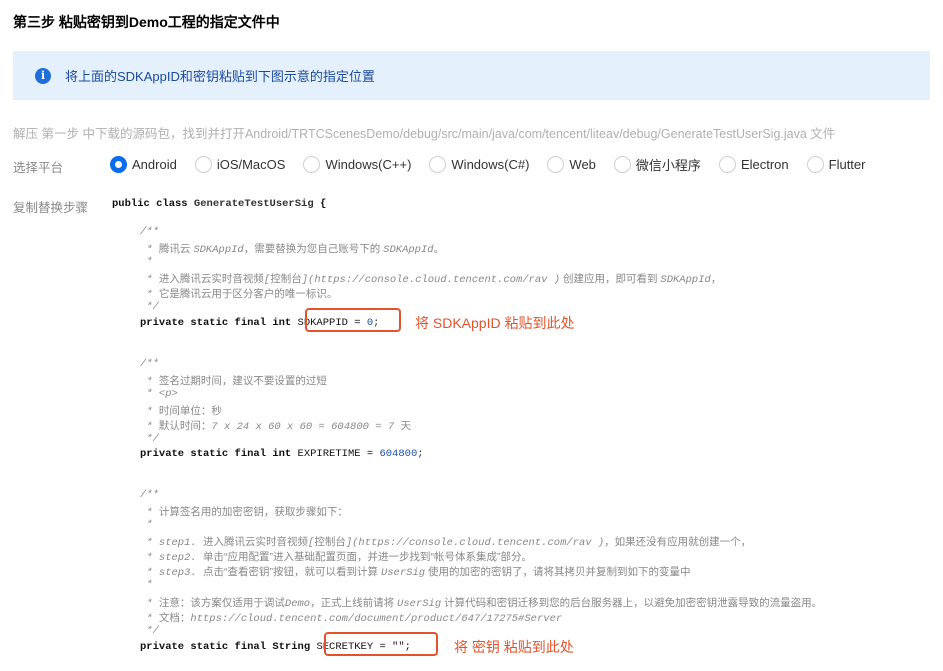 The width and height of the screenshot is (943, 671). What do you see at coordinates (43, 75) in the screenshot?
I see `info-icon: i` at bounding box center [43, 75].